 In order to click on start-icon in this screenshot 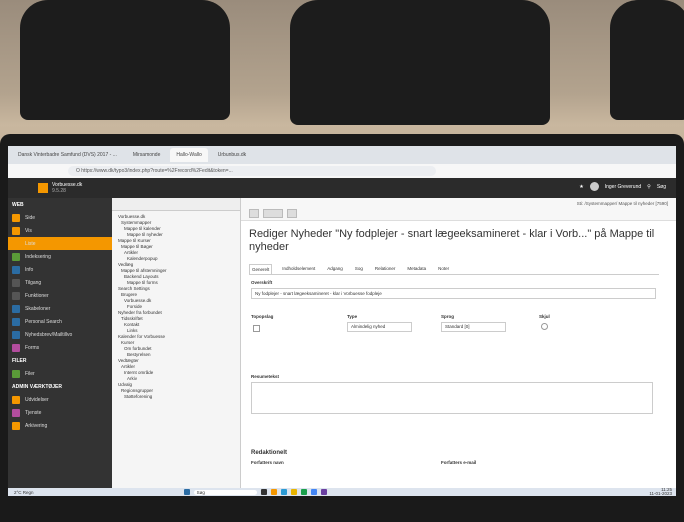, I will do `click(186, 492)`.